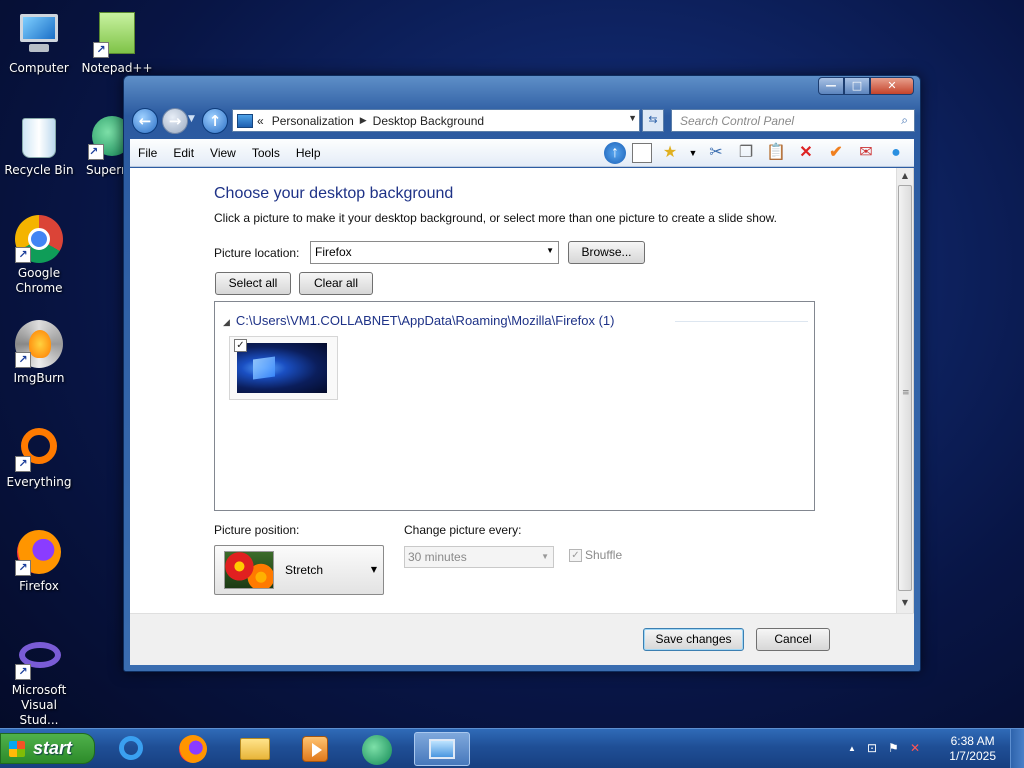 This screenshot has width=1024, height=768. Describe the element at coordinates (257, 530) in the screenshot. I see `picture-position-label: Picture position:` at that location.